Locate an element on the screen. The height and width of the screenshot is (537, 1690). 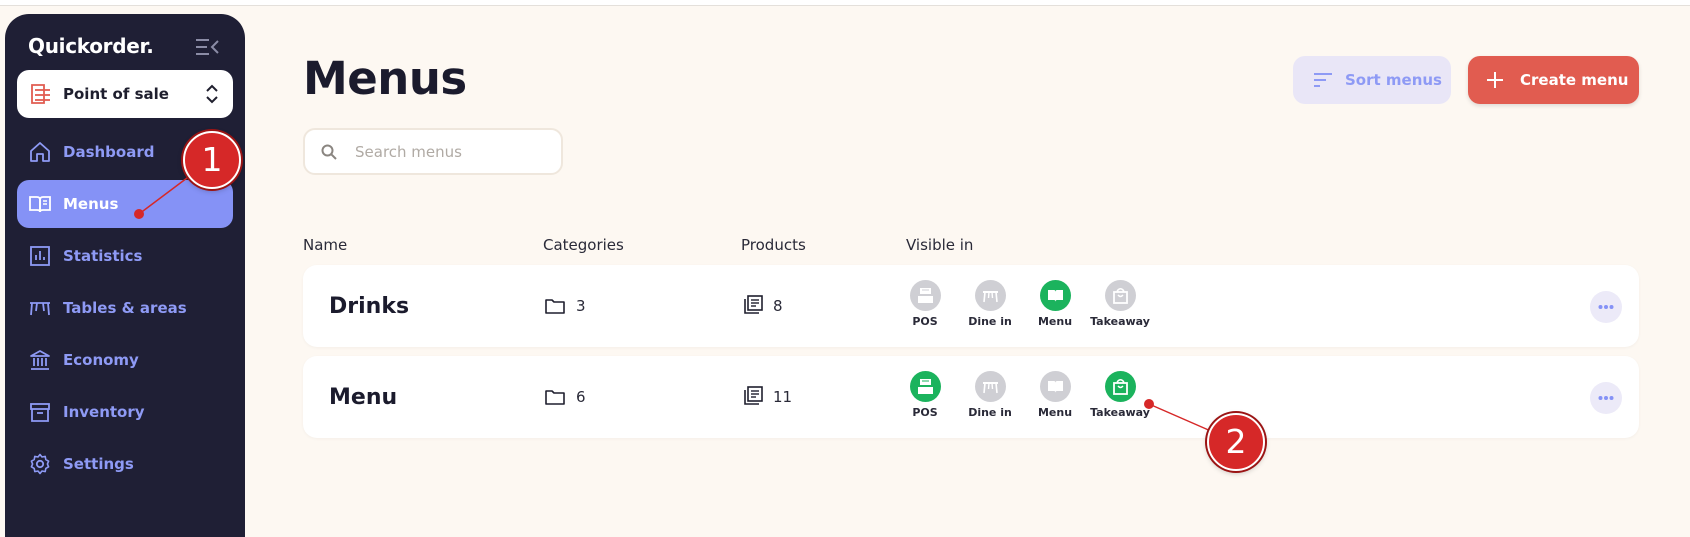
sidebar-item-tables-areas: Tables & areas is located at coordinates (125, 308).